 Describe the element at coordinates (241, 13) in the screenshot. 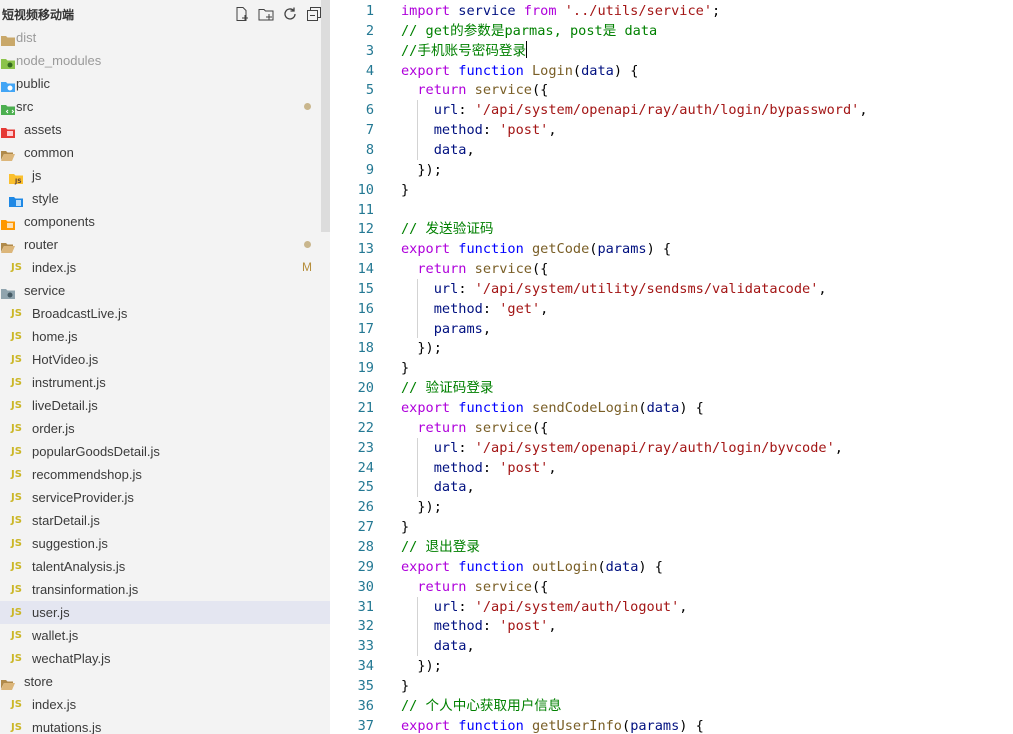

I see `new-file-icon` at that location.